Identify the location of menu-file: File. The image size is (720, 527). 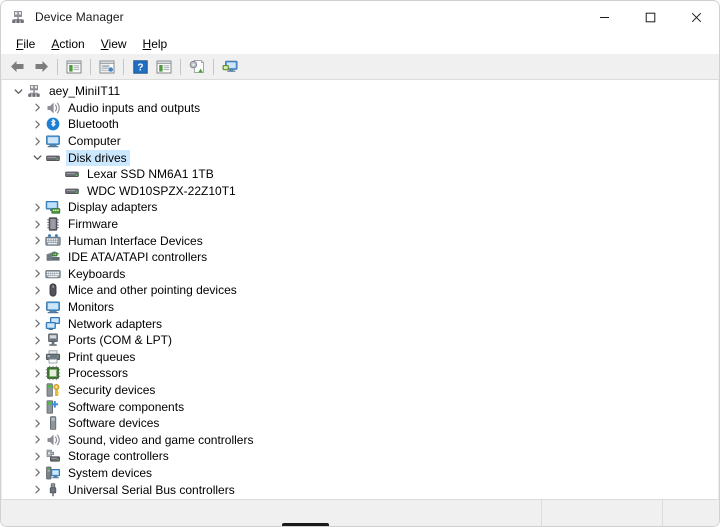
(25, 44).